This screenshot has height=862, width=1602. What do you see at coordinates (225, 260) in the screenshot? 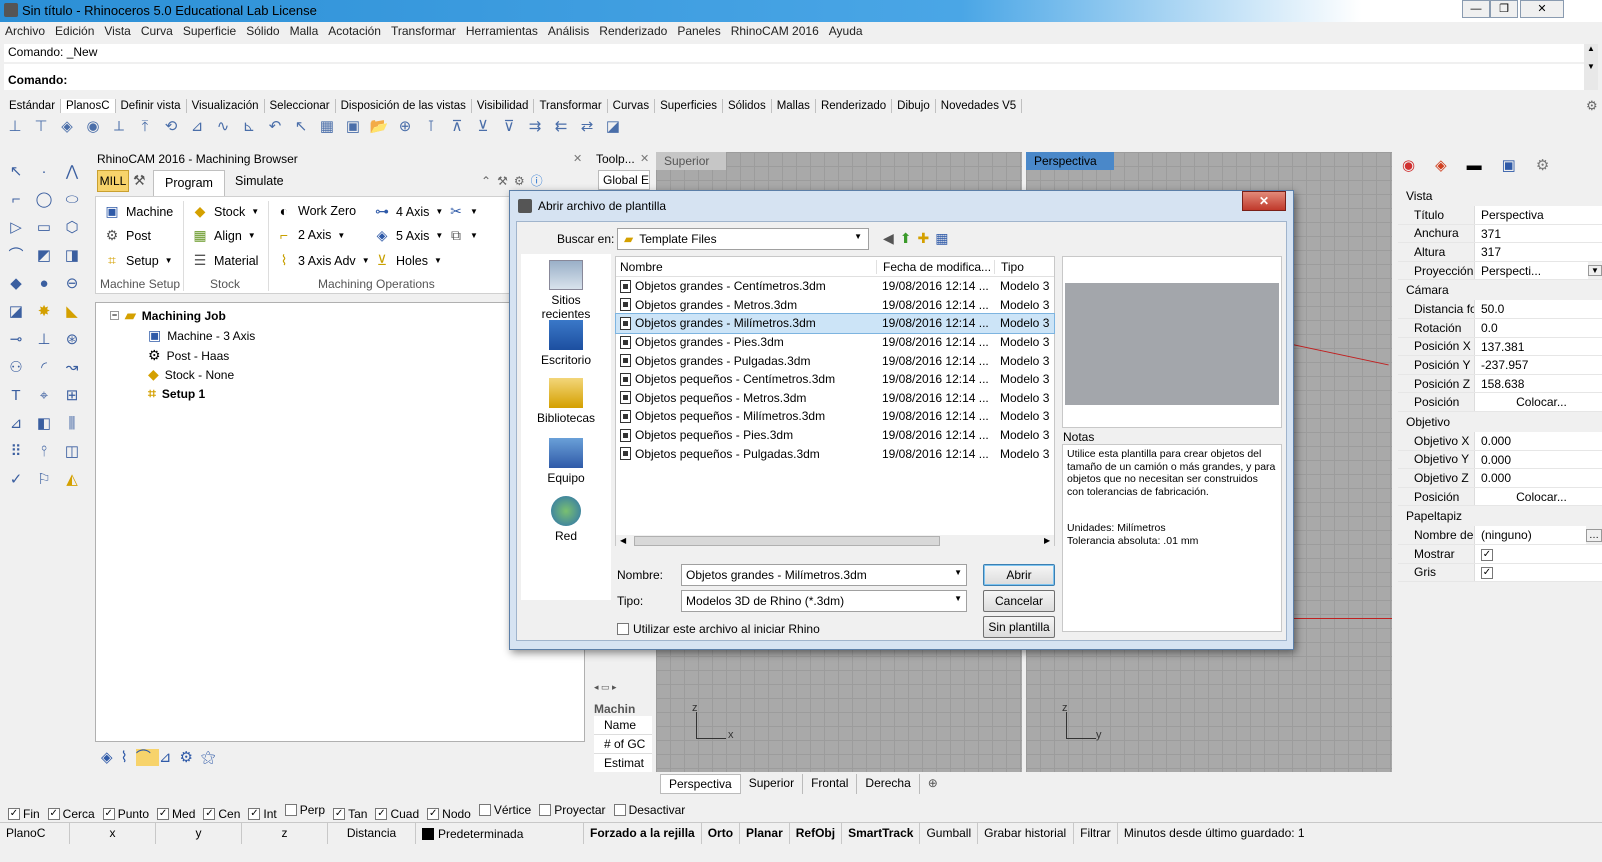
I see `material-button: ☰ Material` at bounding box center [225, 260].